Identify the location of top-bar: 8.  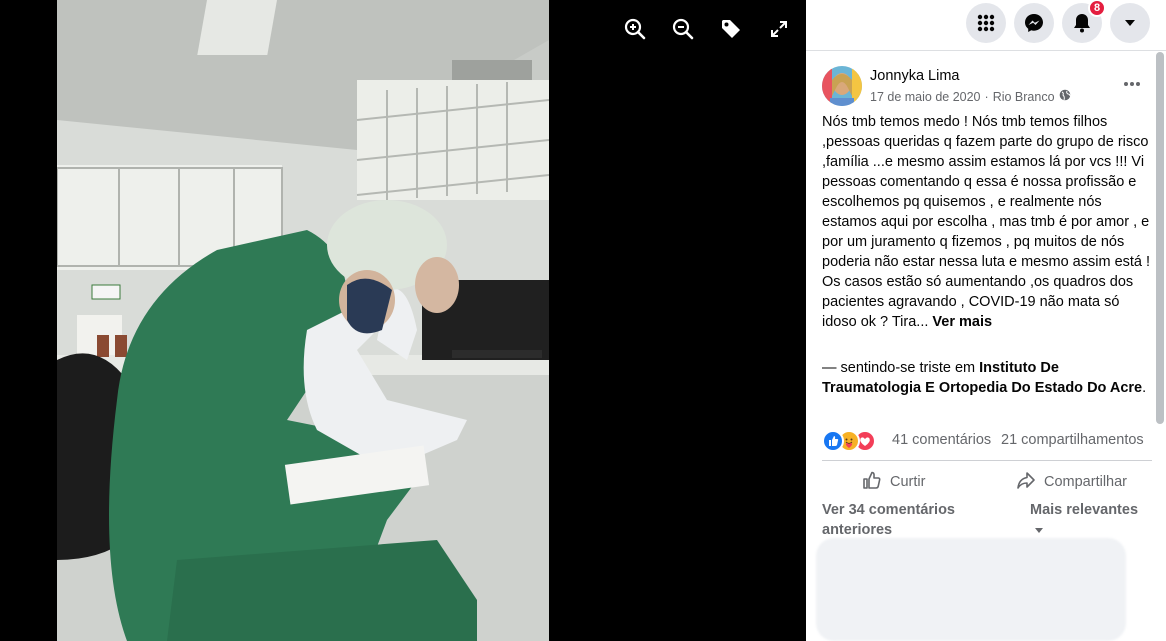
(986, 25).